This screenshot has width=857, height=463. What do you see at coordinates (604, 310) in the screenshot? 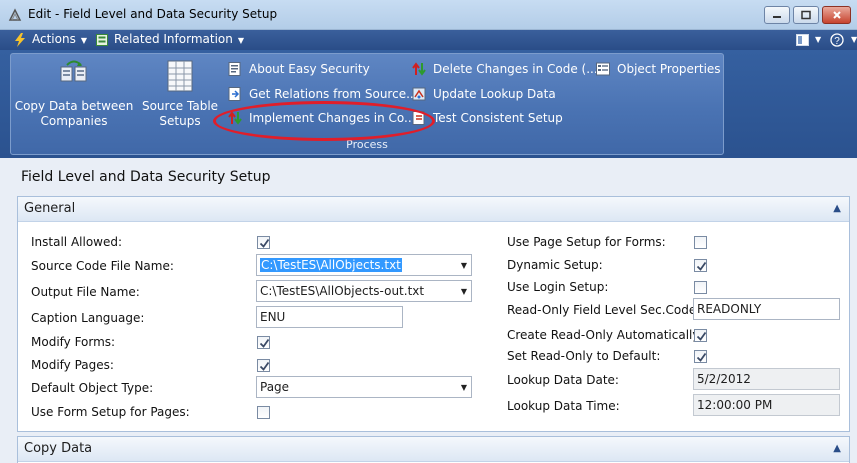
I see `readonly-code-label: Read-Only Field Level Sec.Code:` at bounding box center [604, 310].